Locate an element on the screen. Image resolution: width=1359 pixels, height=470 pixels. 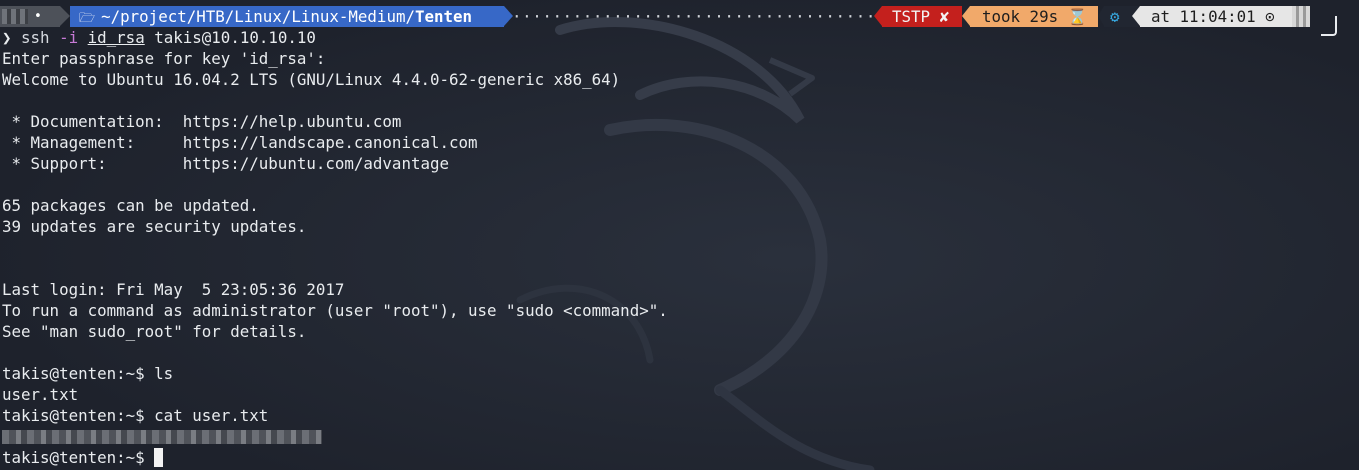
ssh-key-file: id_rsa is located at coordinates (116, 37).